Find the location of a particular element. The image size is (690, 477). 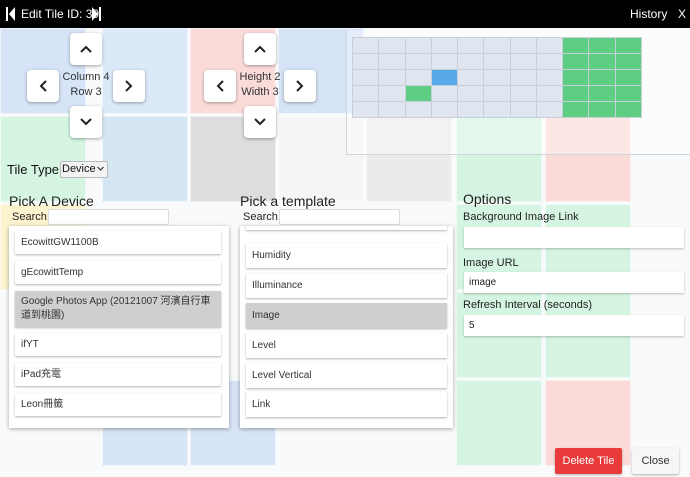

close-button: Close is located at coordinates (655, 461).